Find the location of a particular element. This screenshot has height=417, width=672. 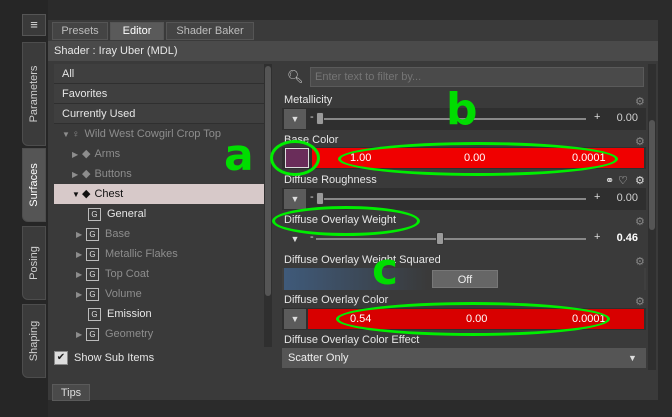

expand-arrow-icon: ▼ is located at coordinates (67, 135).